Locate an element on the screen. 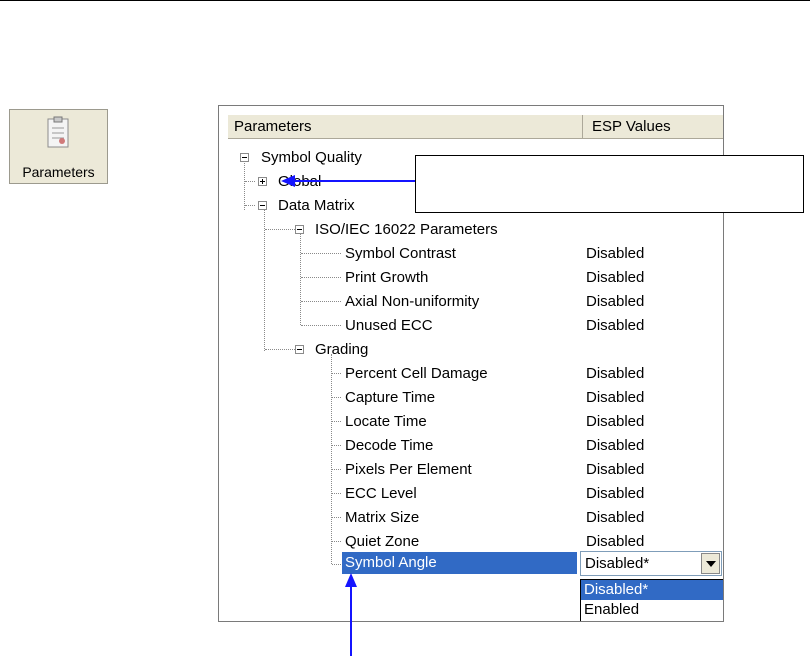 The image size is (810, 656). dropdown-option-enabled: Enabled is located at coordinates (652, 610).